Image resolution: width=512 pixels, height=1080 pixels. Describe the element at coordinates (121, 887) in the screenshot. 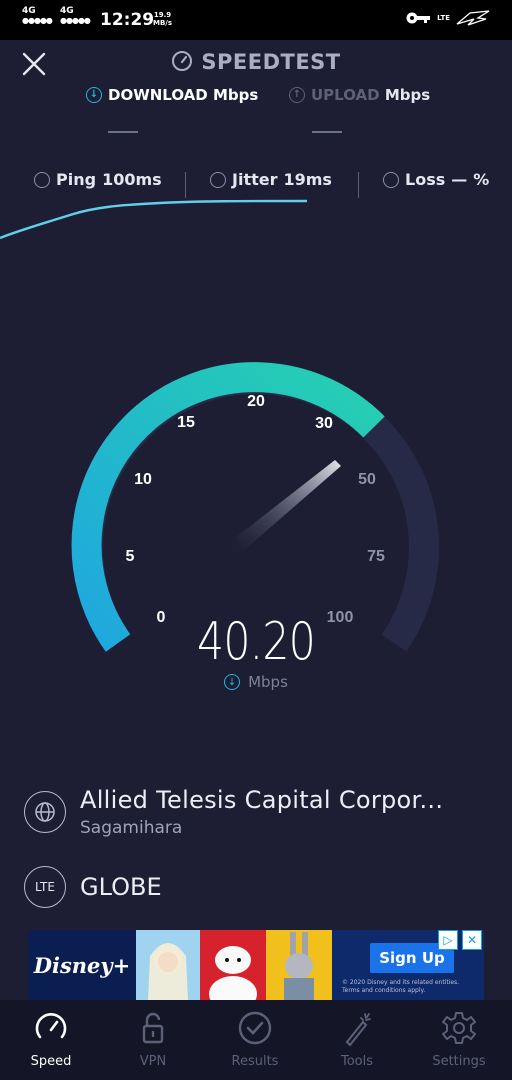

I see `carrier-name: GLOBE` at that location.